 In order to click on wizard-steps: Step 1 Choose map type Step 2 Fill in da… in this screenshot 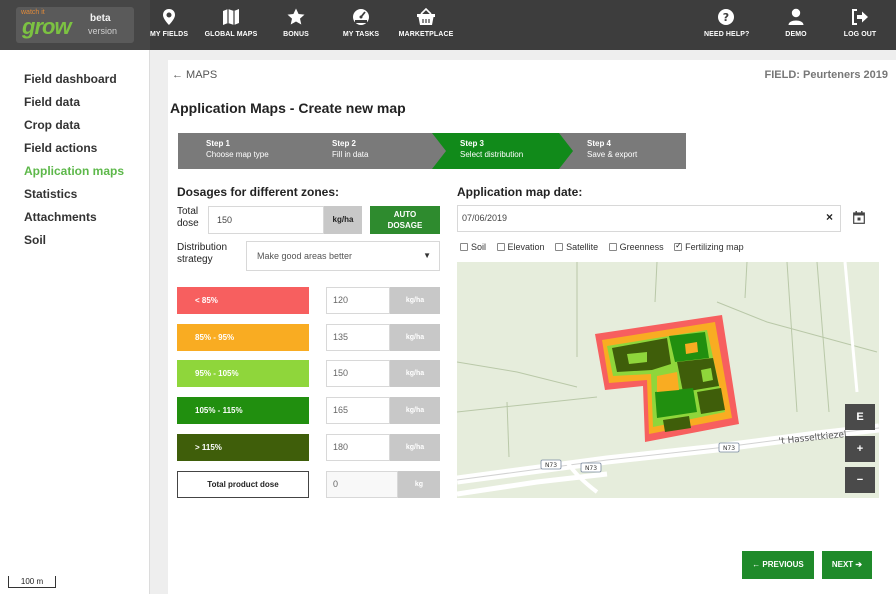, I will do `click(433, 151)`.